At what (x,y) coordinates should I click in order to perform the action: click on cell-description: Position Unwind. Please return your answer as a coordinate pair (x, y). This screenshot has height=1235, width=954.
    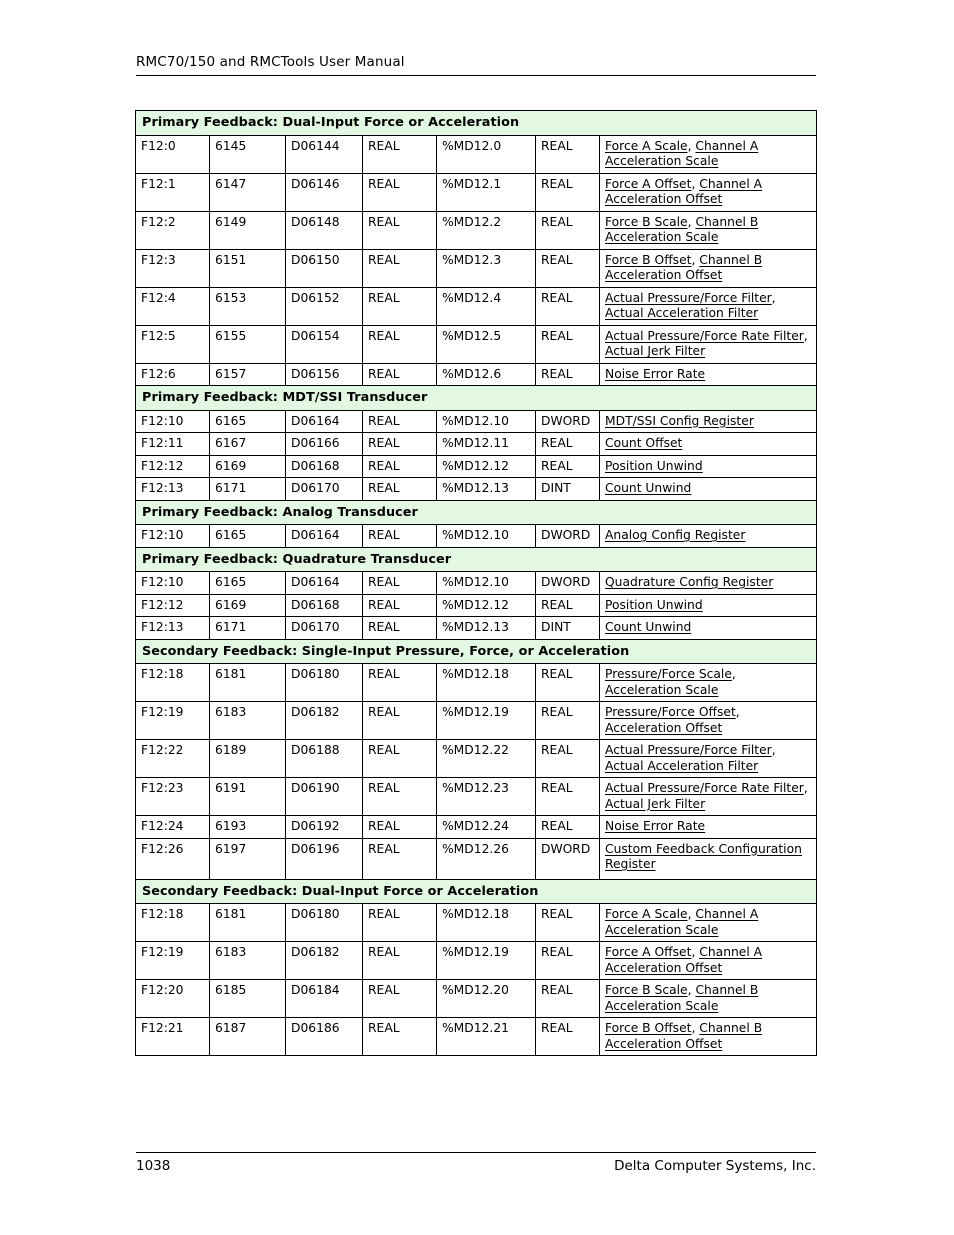
    Looking at the image, I should click on (708, 466).